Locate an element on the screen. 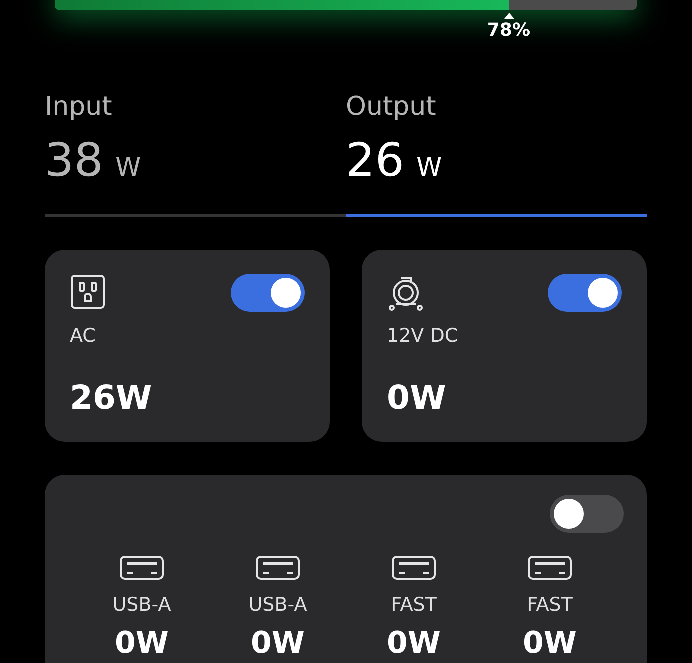  output-label: 12V DC is located at coordinates (423, 336).